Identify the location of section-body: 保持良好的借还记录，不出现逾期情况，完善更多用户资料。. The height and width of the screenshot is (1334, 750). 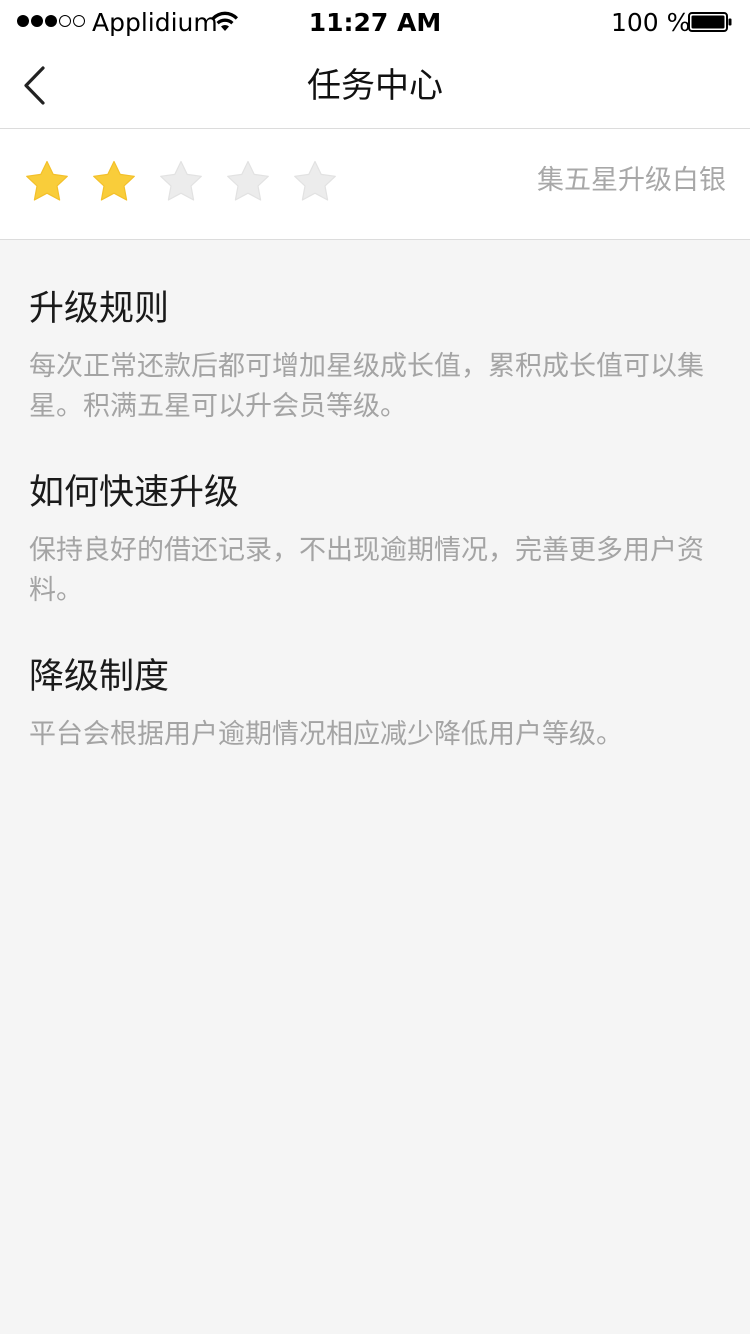
(366, 570).